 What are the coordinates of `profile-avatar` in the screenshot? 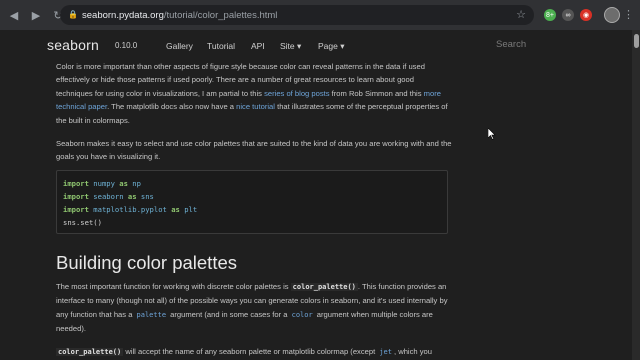 It's located at (612, 15).